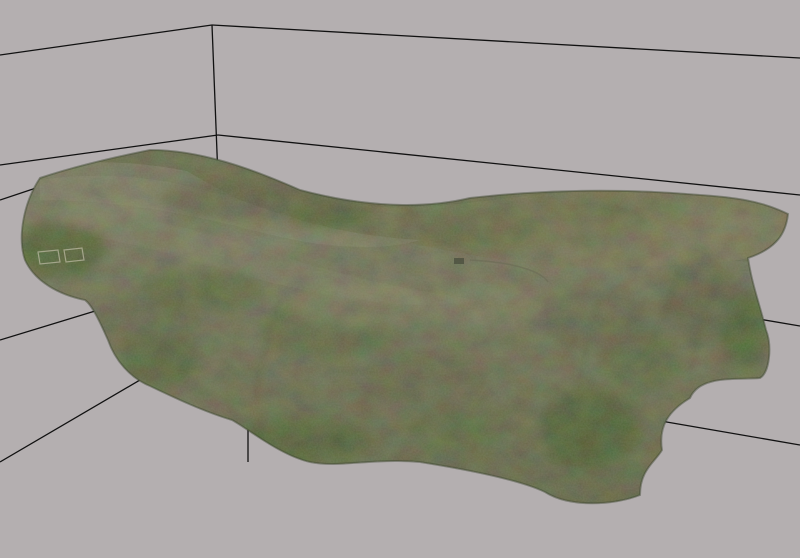 Image resolution: width=800 pixels, height=558 pixels. What do you see at coordinates (459, 261) in the screenshot?
I see `structure-marker` at bounding box center [459, 261].